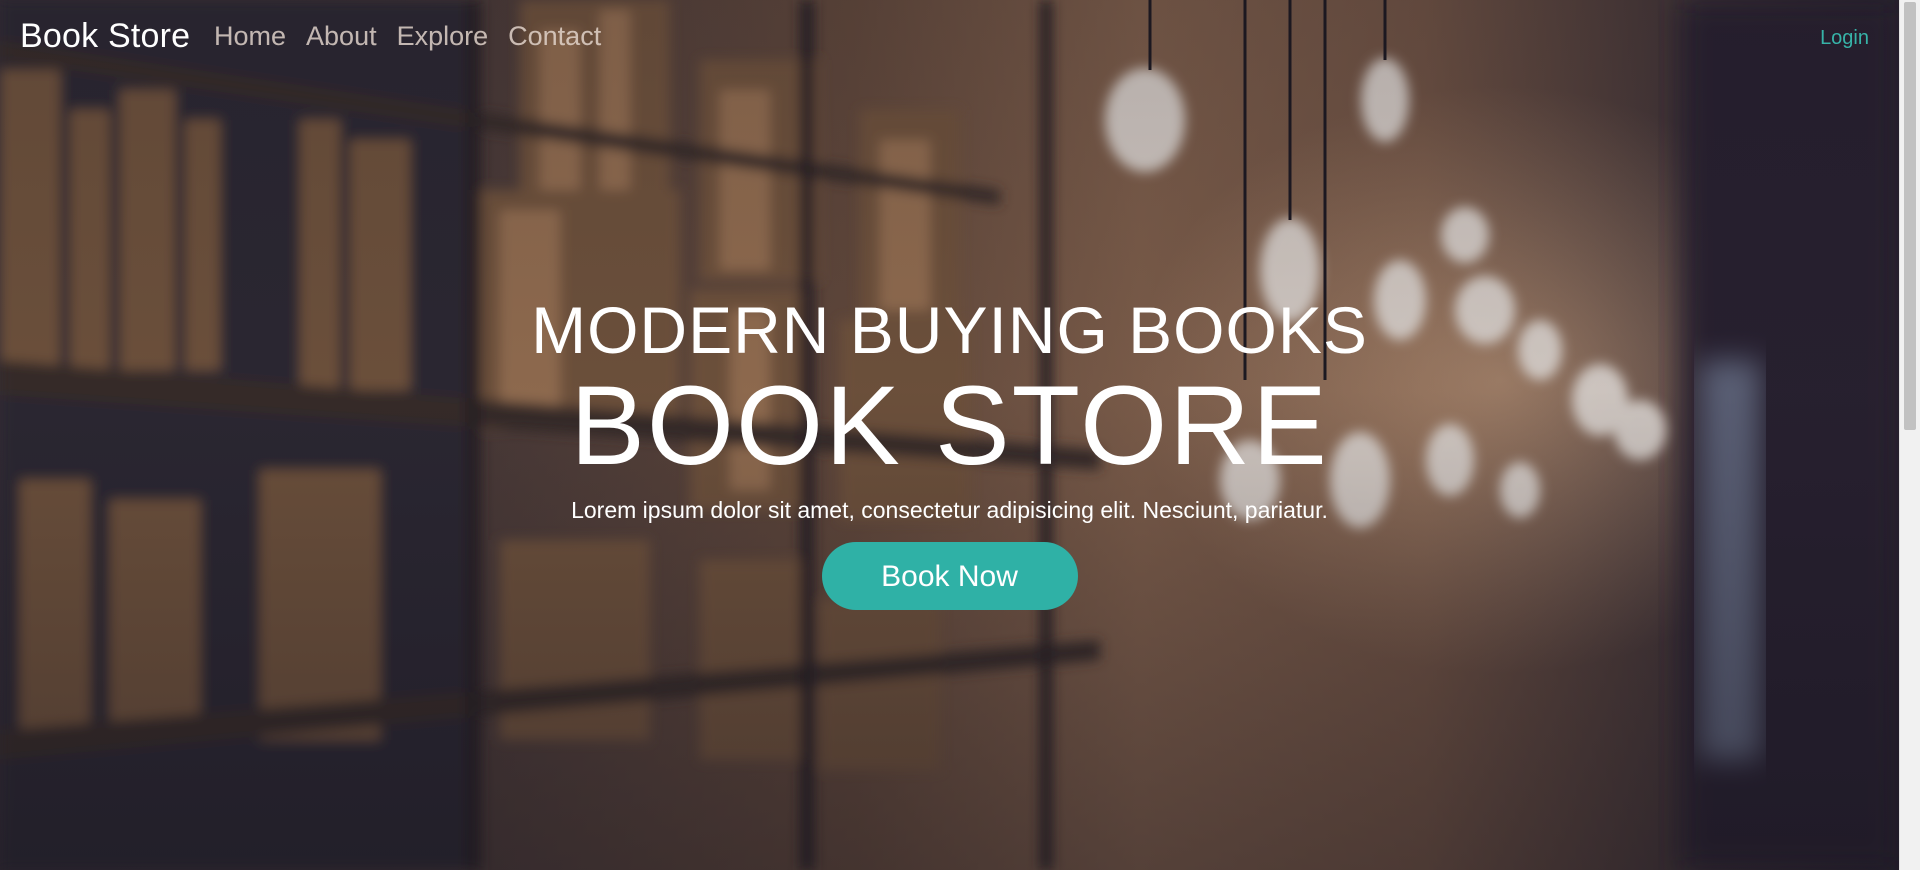  Describe the element at coordinates (105, 36) in the screenshot. I see `brand-logo-link: Book Store` at that location.